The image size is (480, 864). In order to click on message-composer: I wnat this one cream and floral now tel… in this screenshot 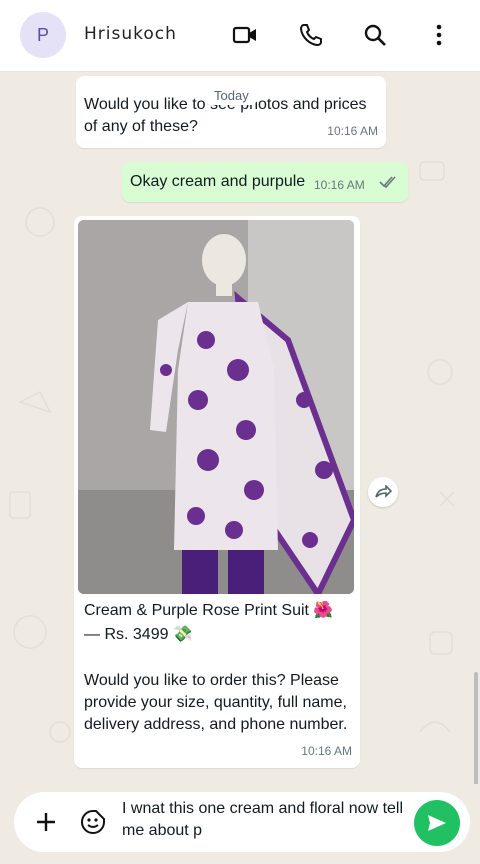, I will do `click(240, 824)`.